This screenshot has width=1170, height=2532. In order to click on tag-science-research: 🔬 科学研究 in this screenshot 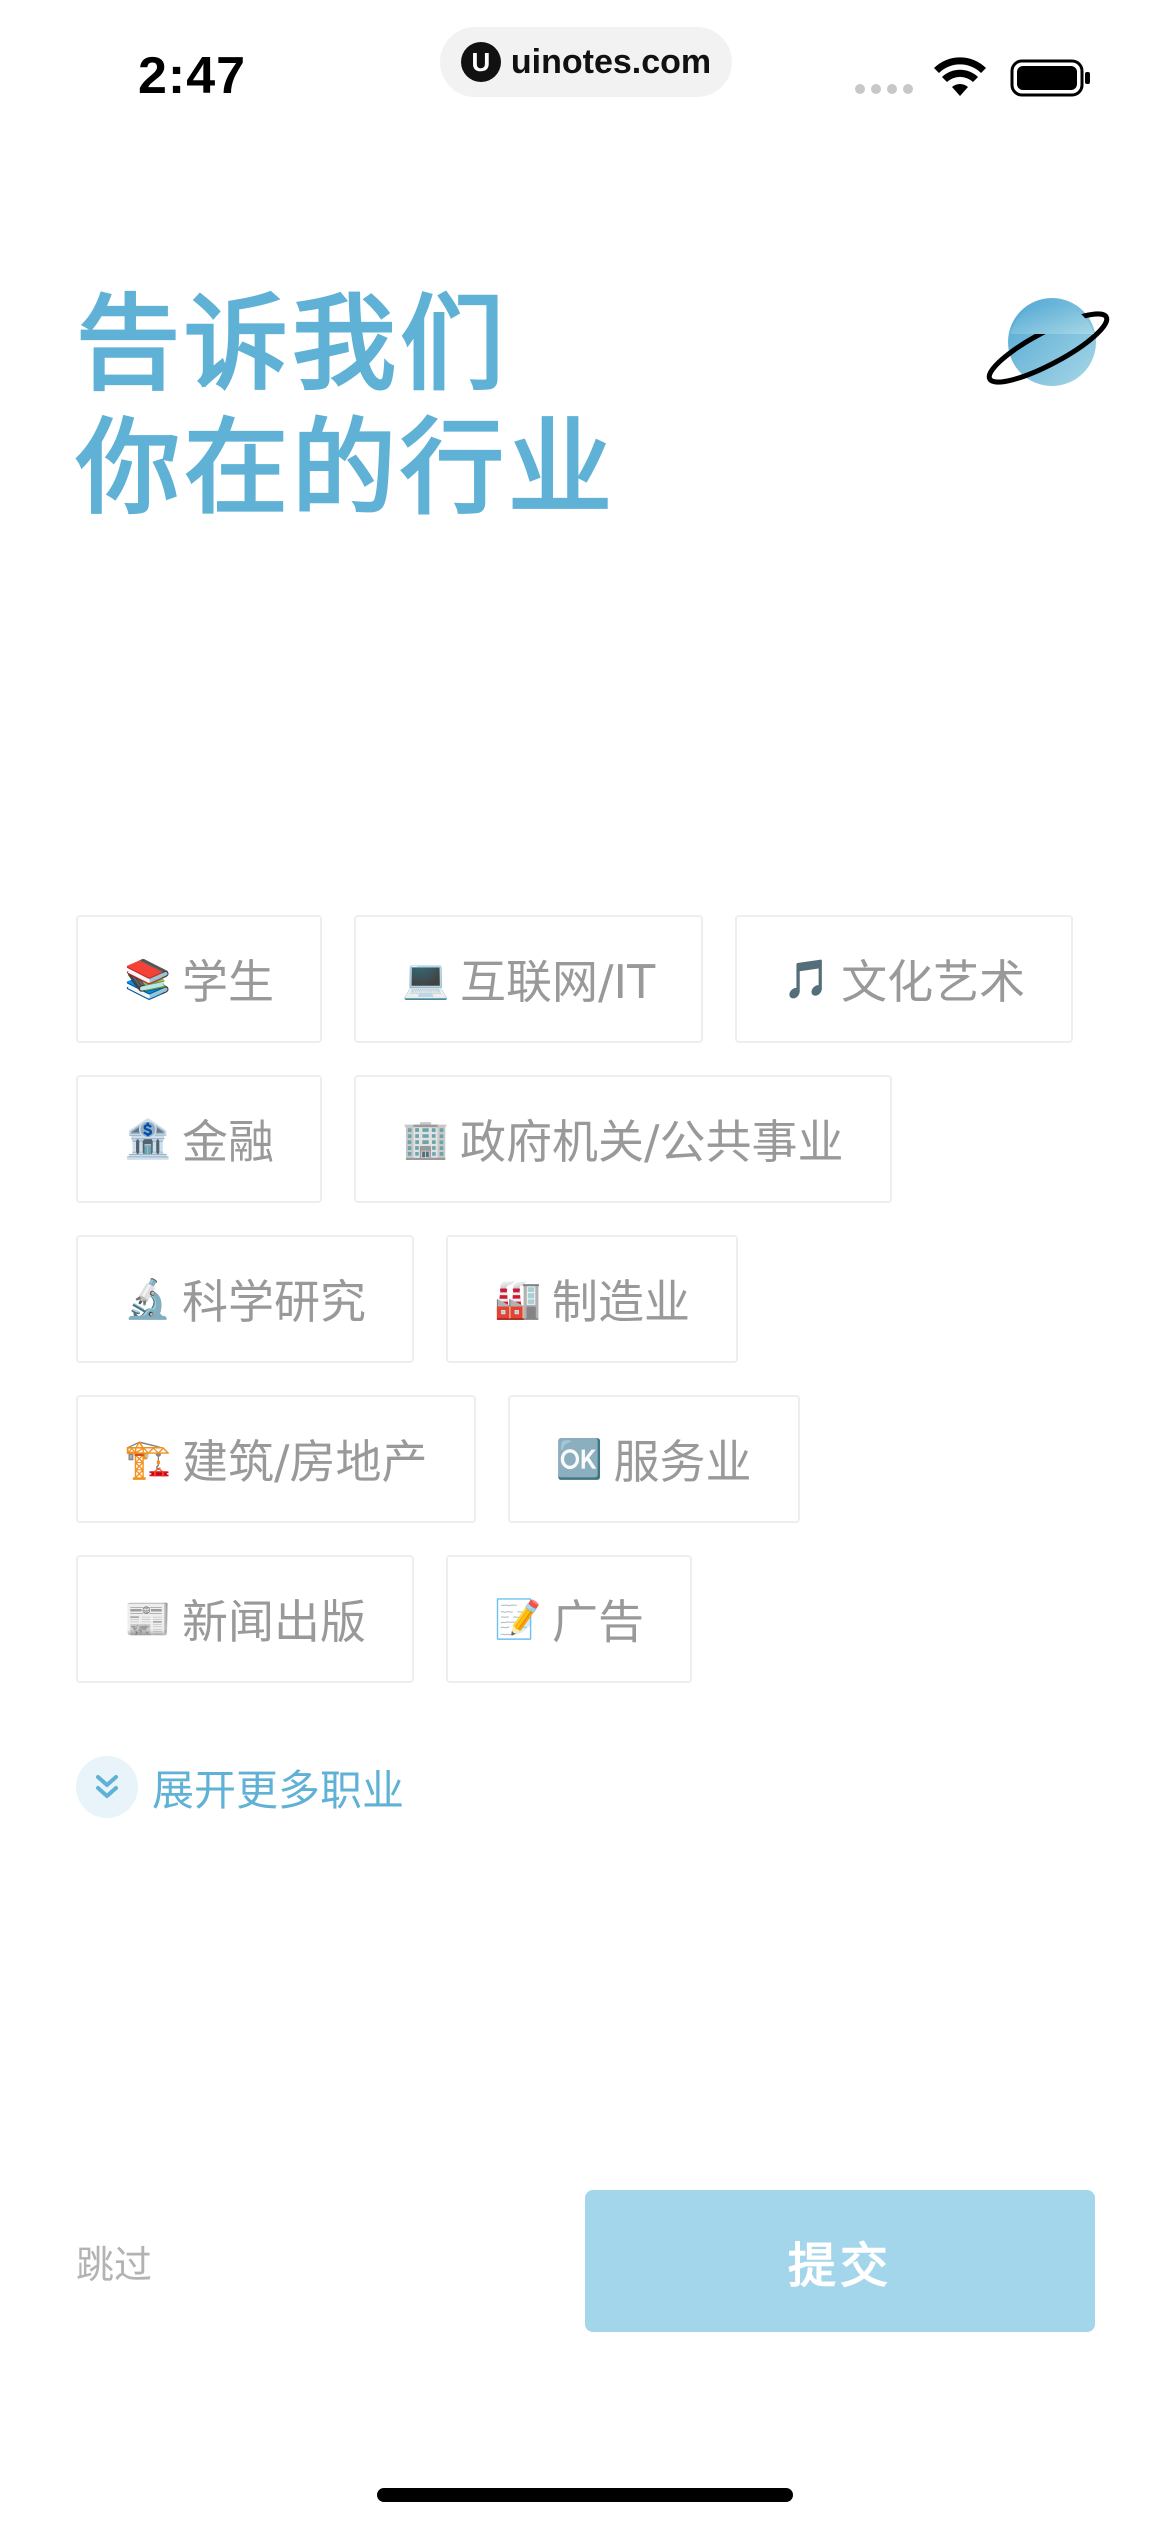, I will do `click(245, 1299)`.